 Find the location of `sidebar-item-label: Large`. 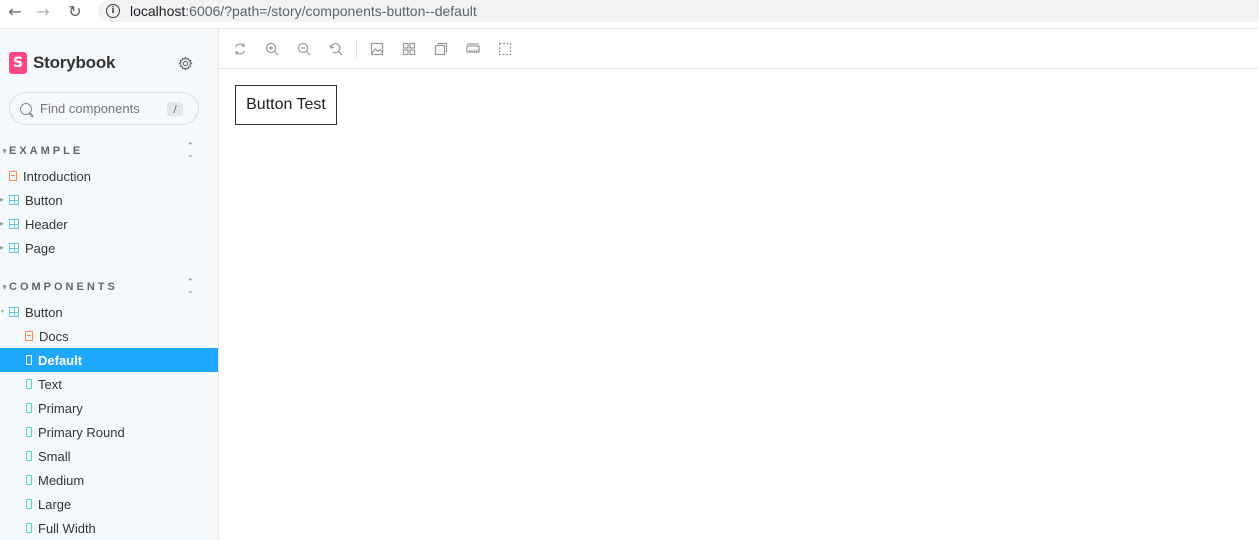

sidebar-item-label: Large is located at coordinates (55, 504).